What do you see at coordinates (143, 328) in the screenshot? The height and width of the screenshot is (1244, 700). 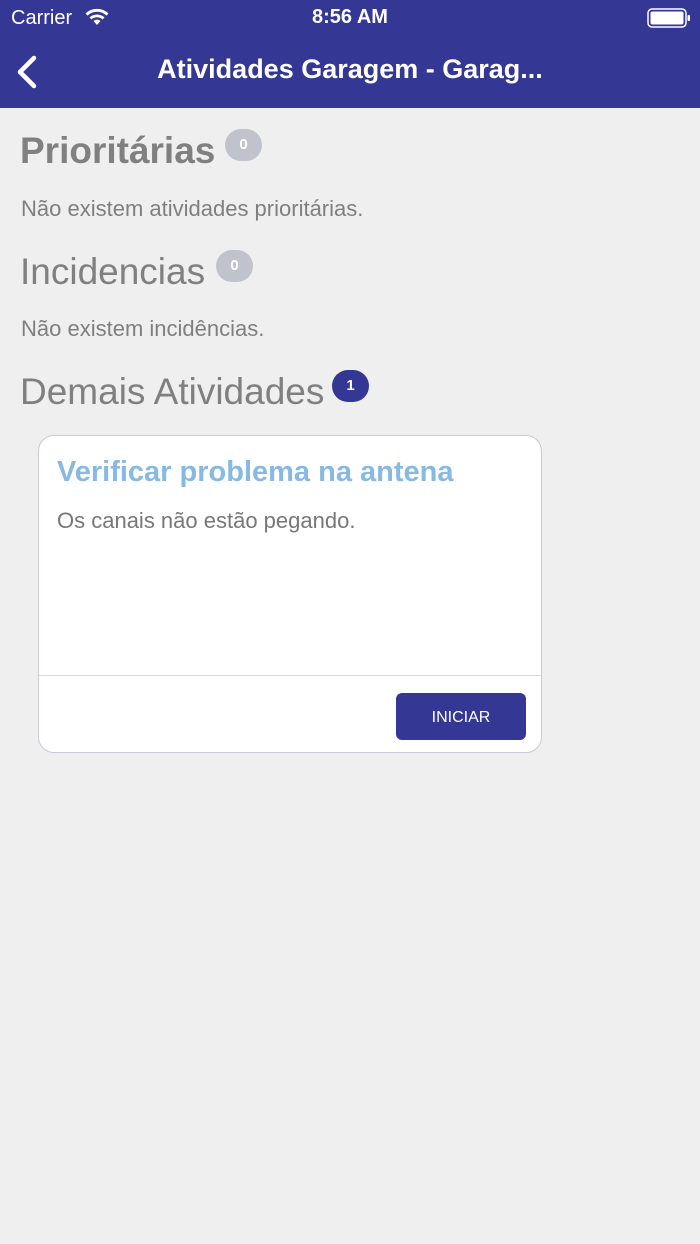 I see `empty-message-incidents: Não existem incidências.` at bounding box center [143, 328].